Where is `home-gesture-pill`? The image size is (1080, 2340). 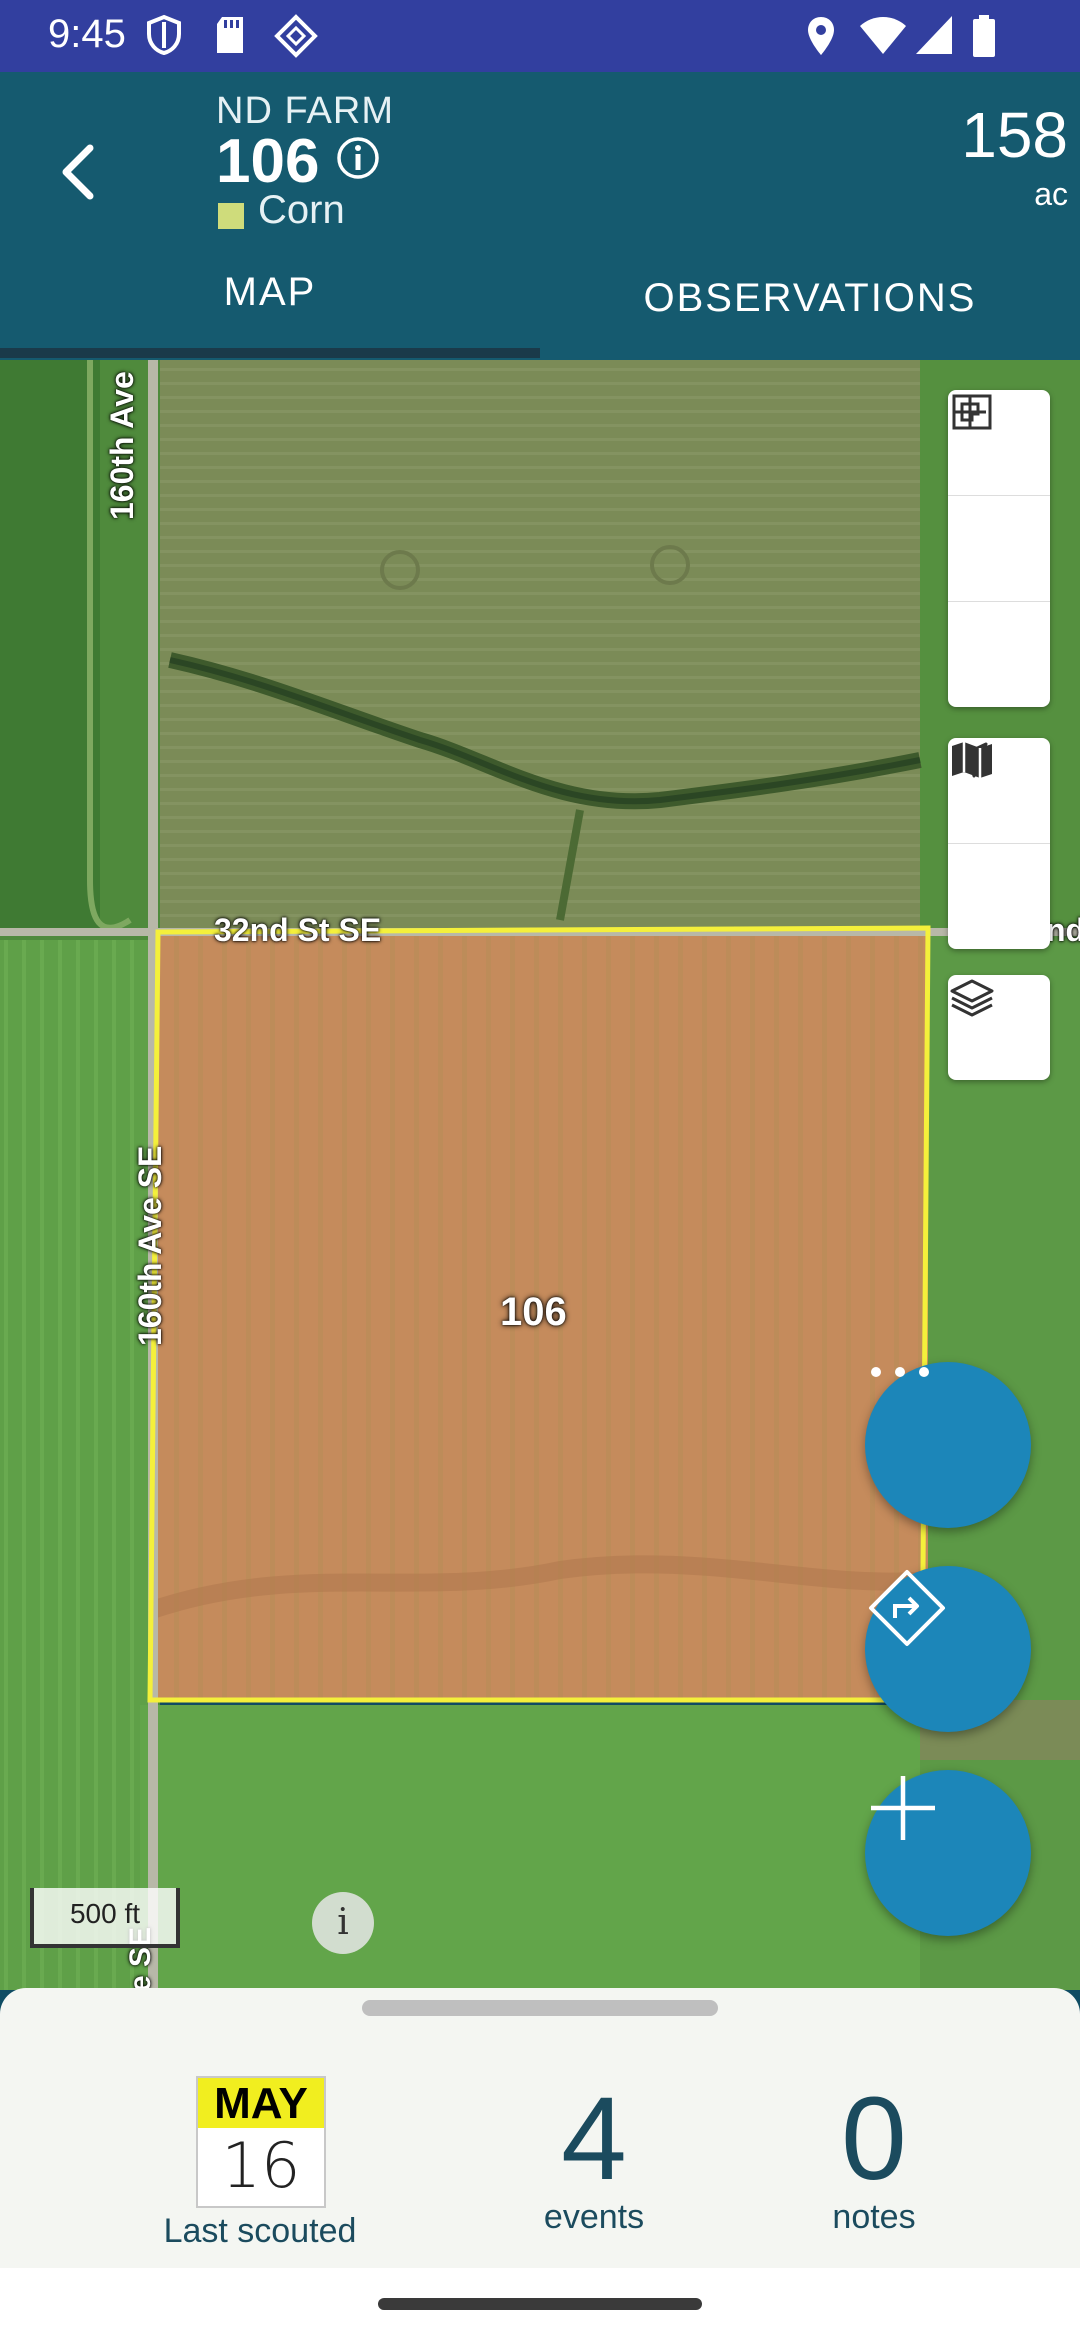 home-gesture-pill is located at coordinates (540, 2304).